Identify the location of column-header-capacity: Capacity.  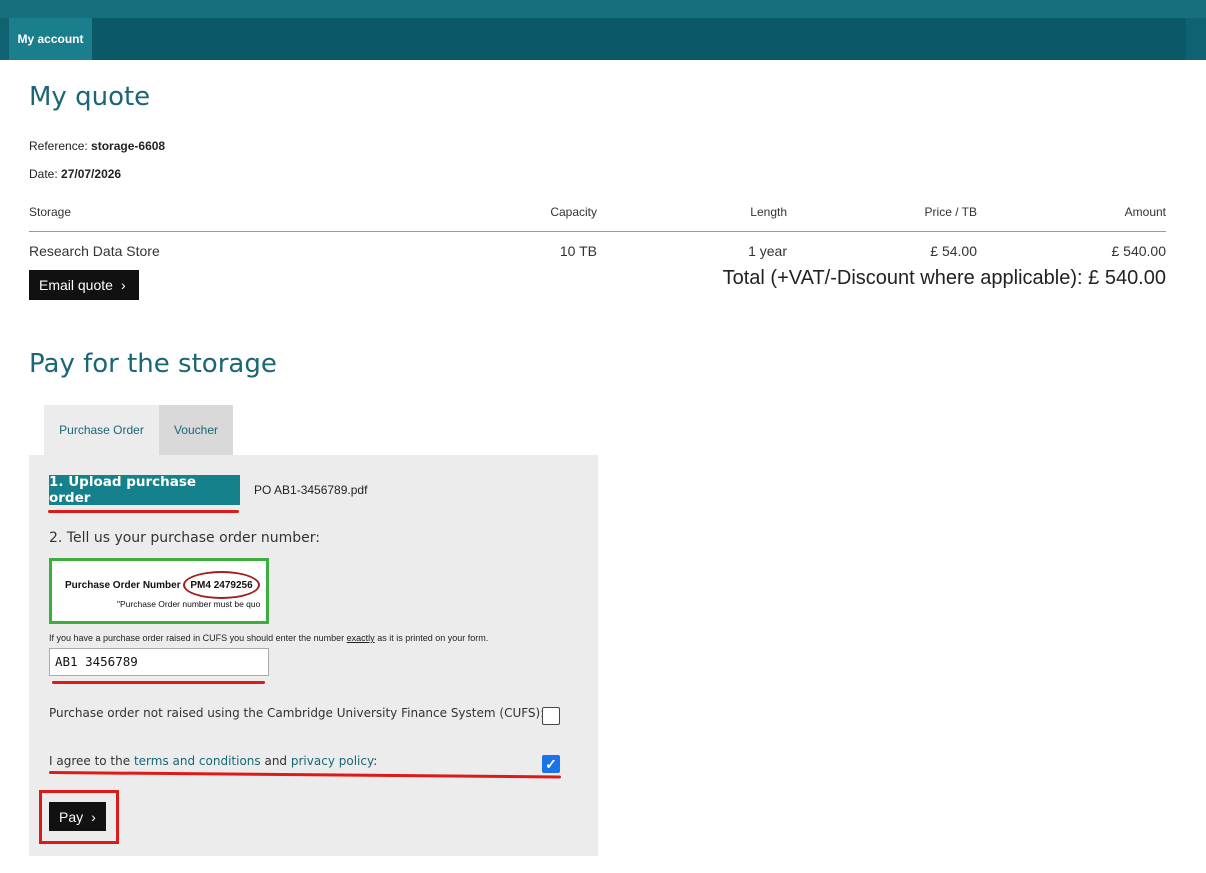
(573, 212).